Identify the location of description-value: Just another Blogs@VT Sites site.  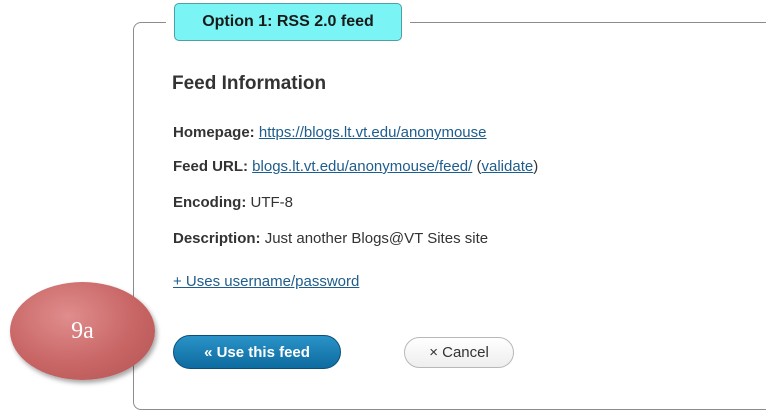
(376, 238).